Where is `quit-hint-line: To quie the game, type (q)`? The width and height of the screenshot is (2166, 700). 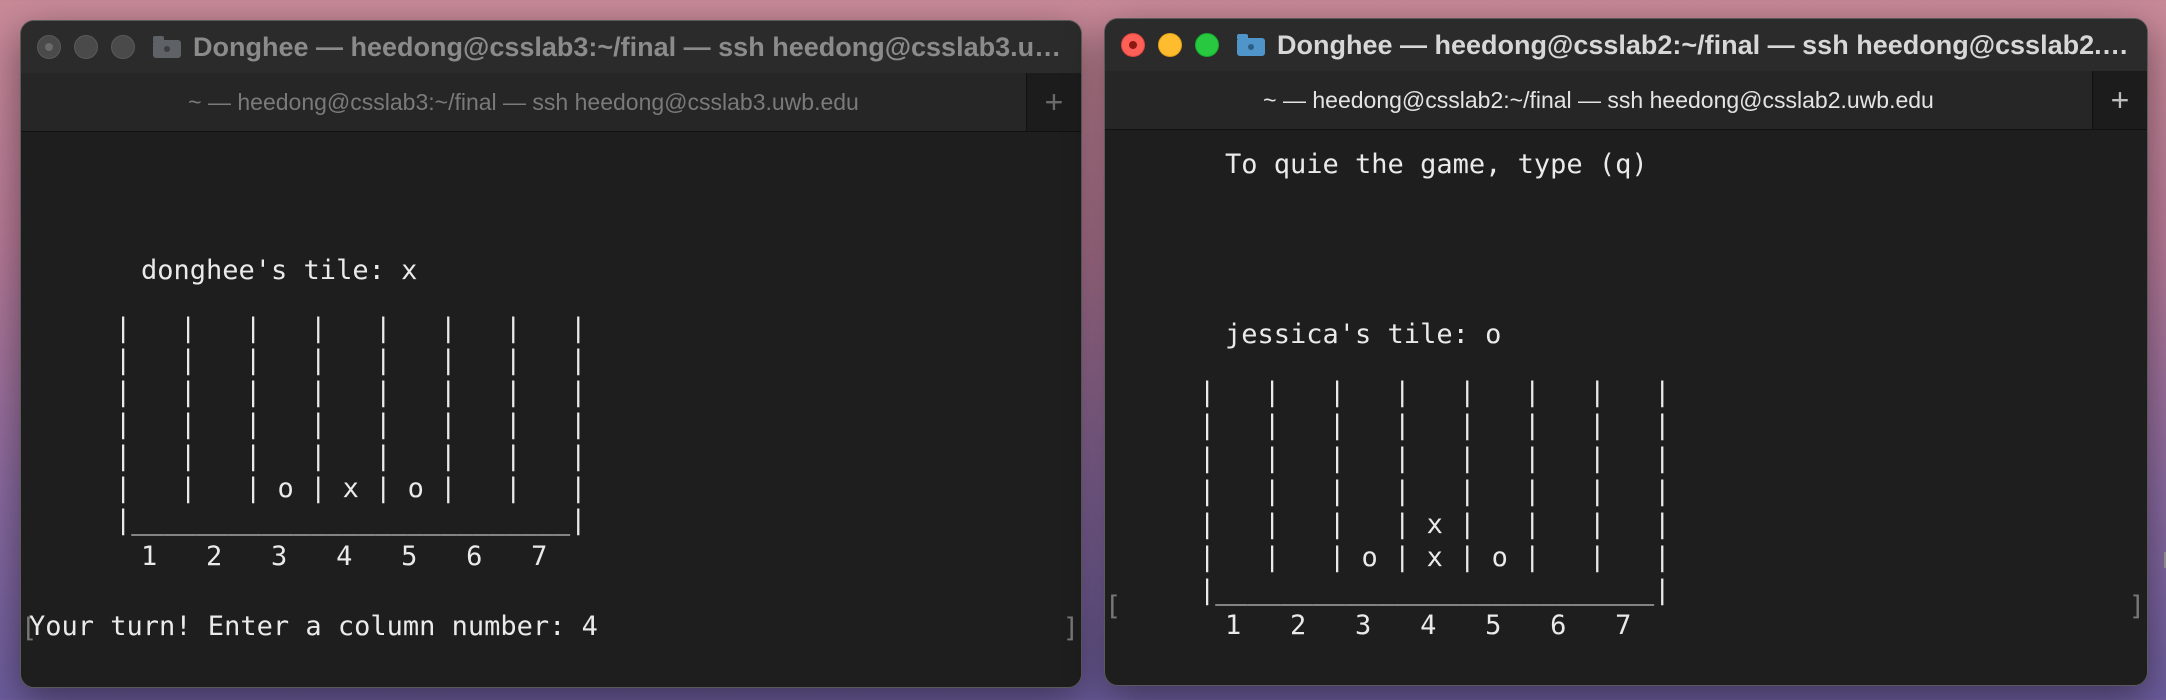 quit-hint-line: To quie the game, type (q) is located at coordinates (1436, 164).